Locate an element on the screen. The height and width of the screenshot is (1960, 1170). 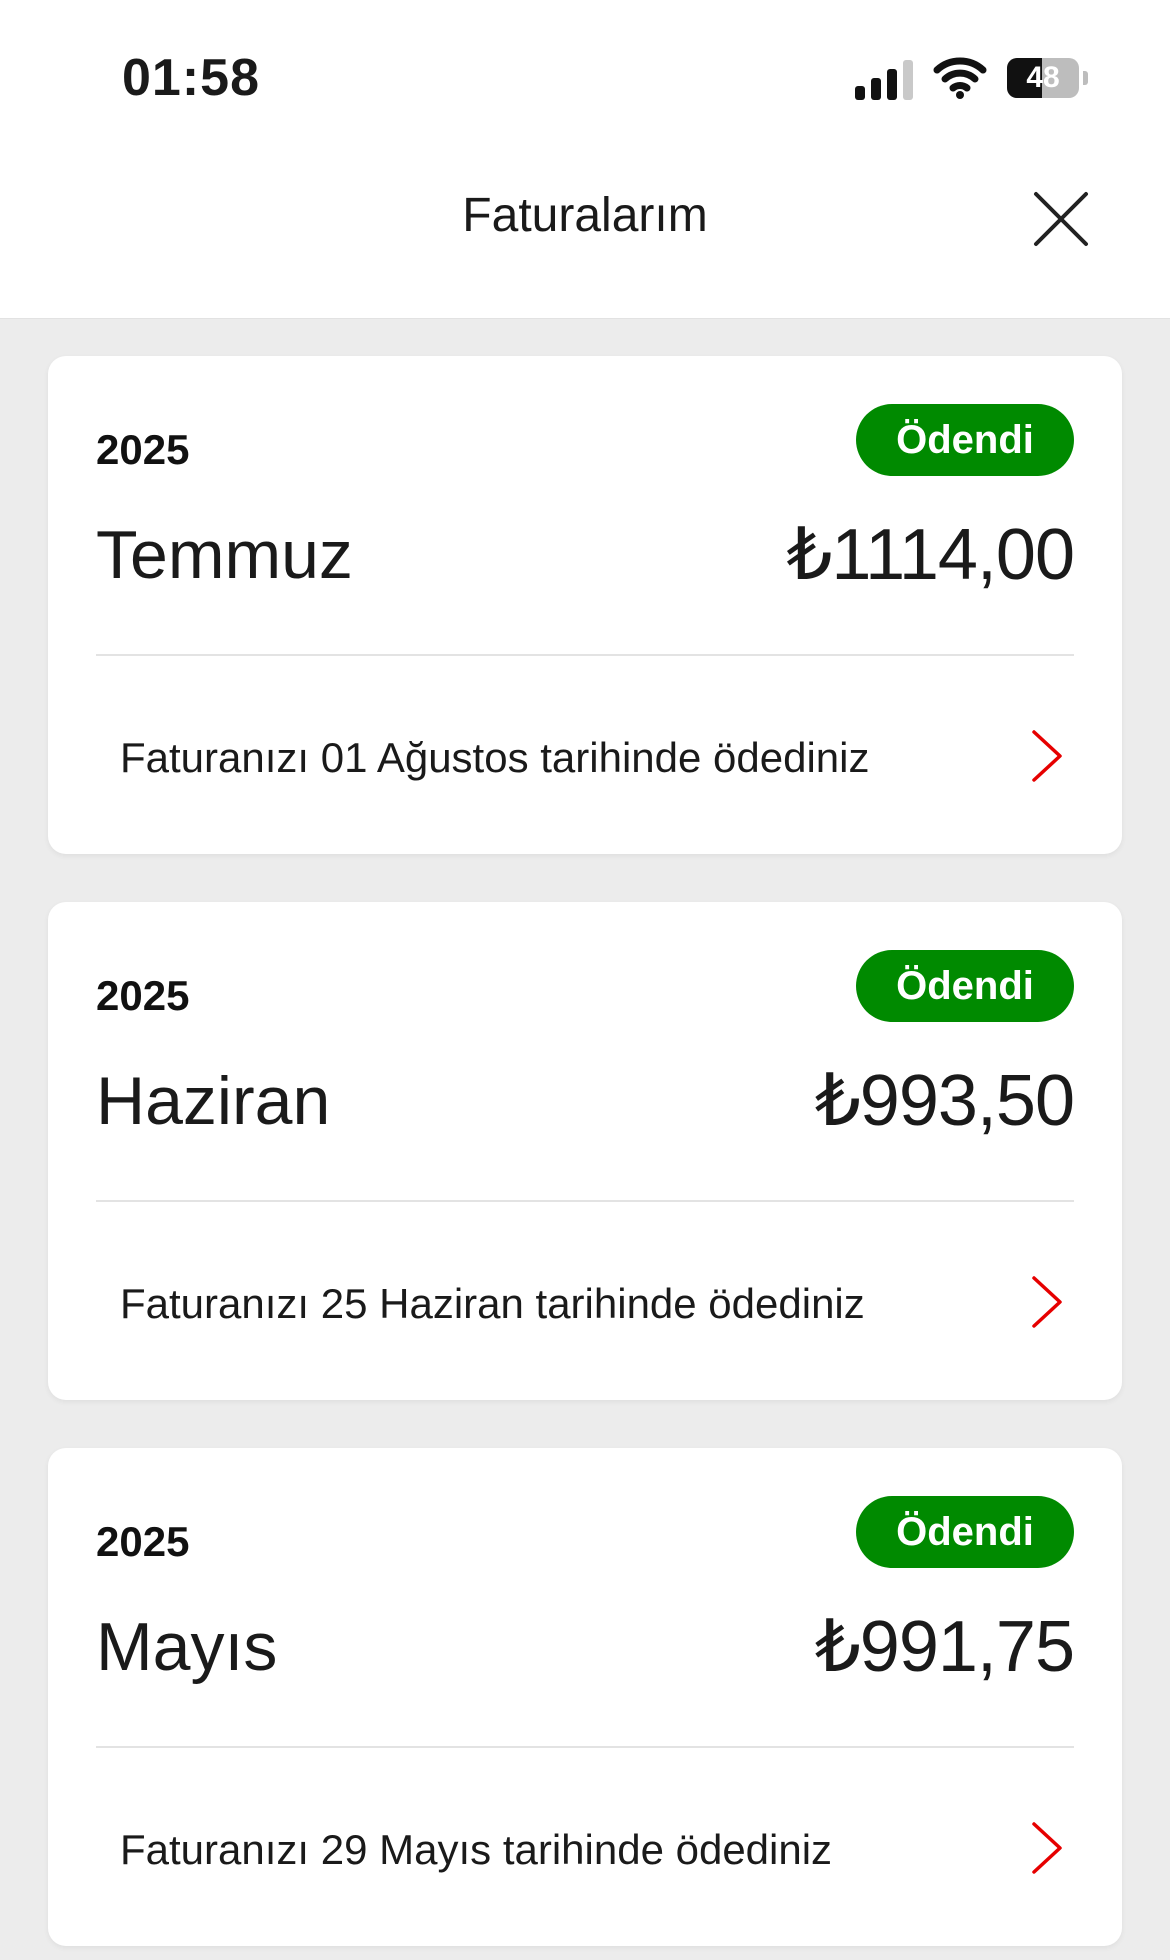
bill-amount: ₺991,75 is located at coordinates (944, 1647).